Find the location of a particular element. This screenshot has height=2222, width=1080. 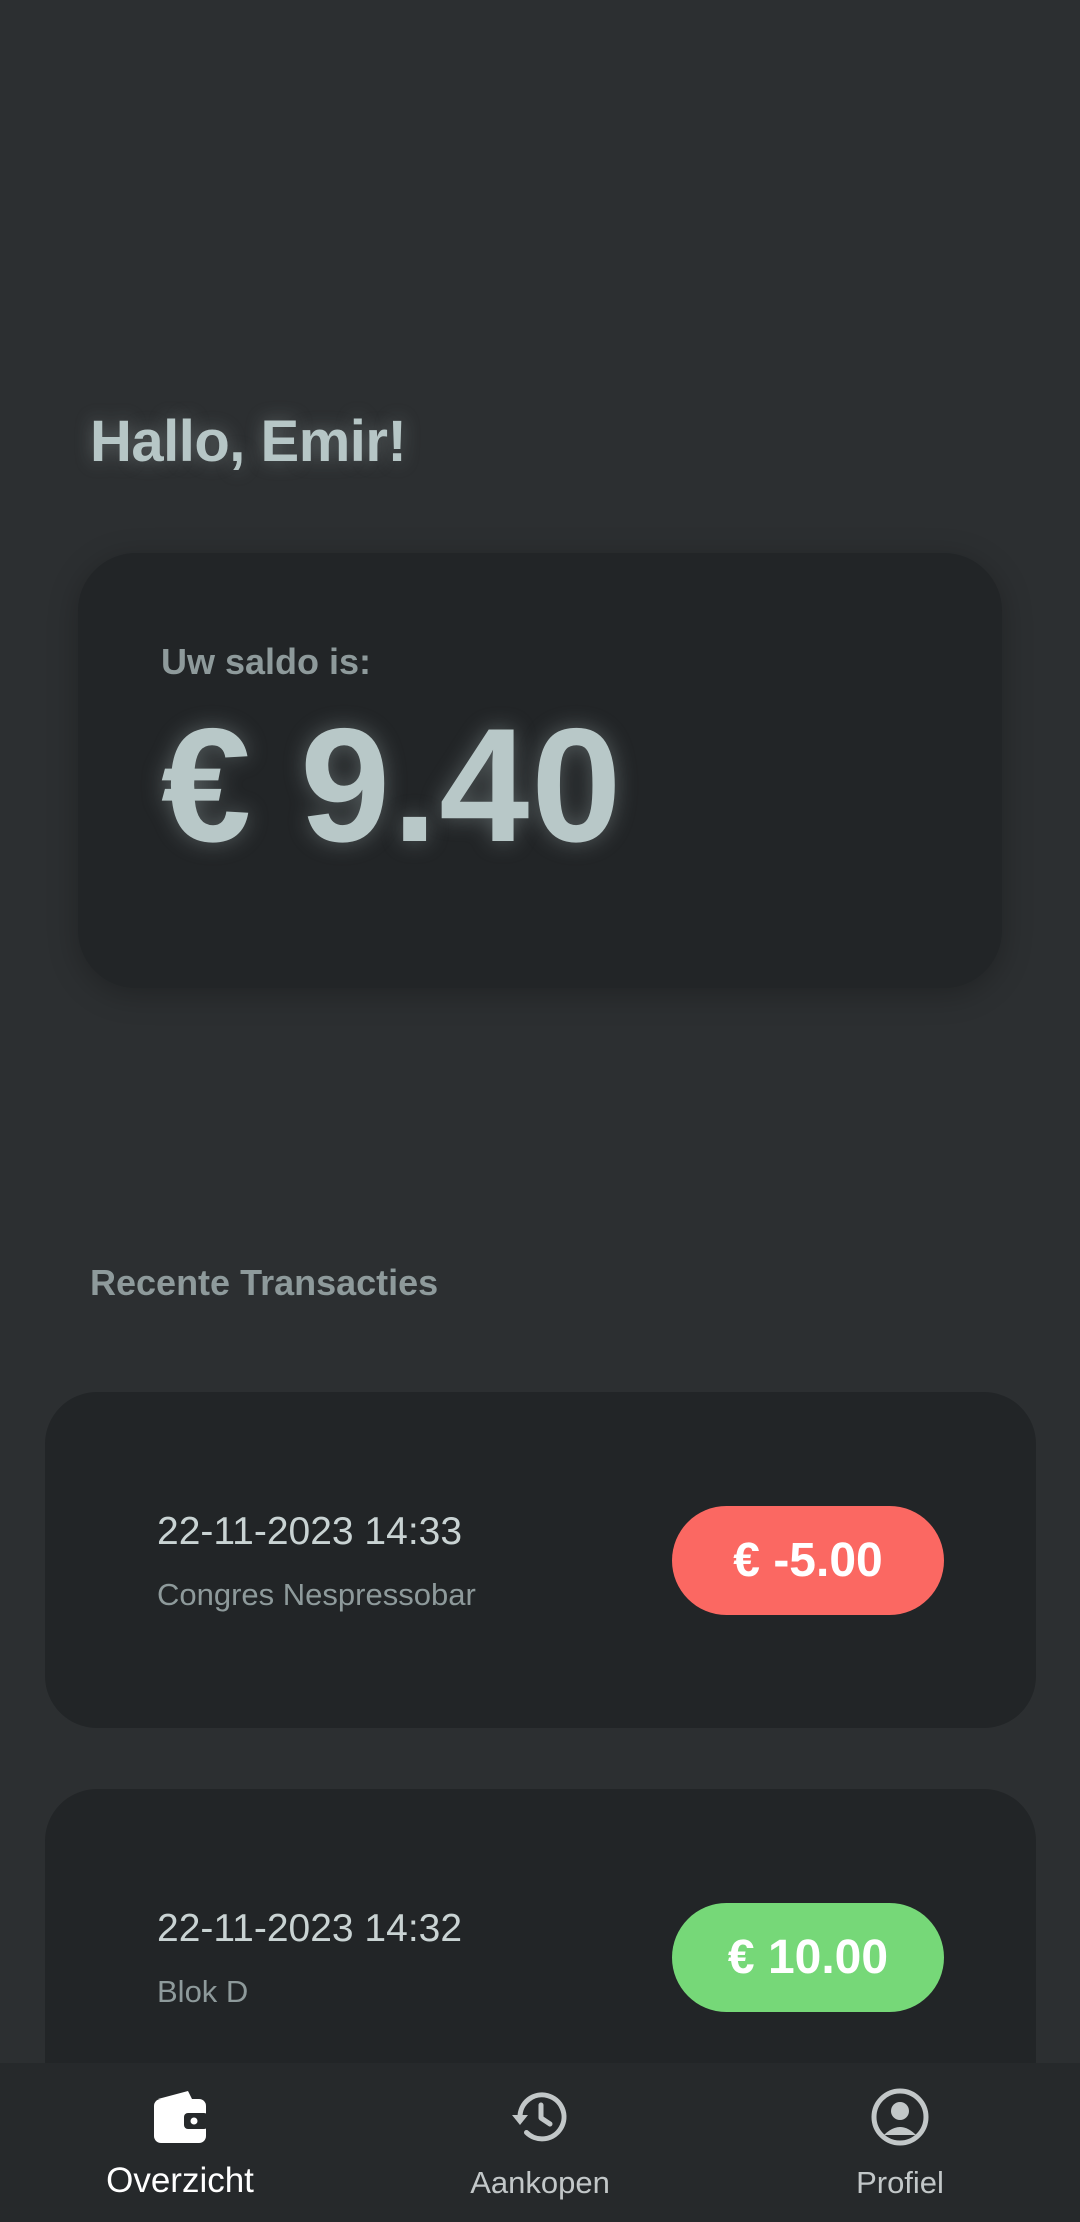

nav-tab-overzicht: Overzicht is located at coordinates (180, 2142).